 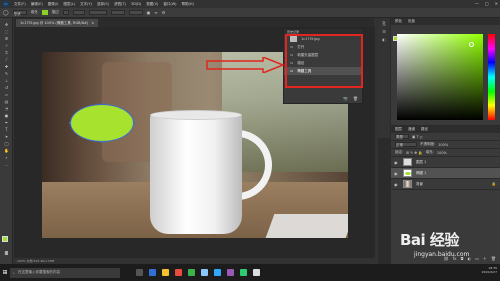 What do you see at coordinates (384, 24) in the screenshot?
I see `history-panel-icon: ⎘` at bounding box center [384, 24].